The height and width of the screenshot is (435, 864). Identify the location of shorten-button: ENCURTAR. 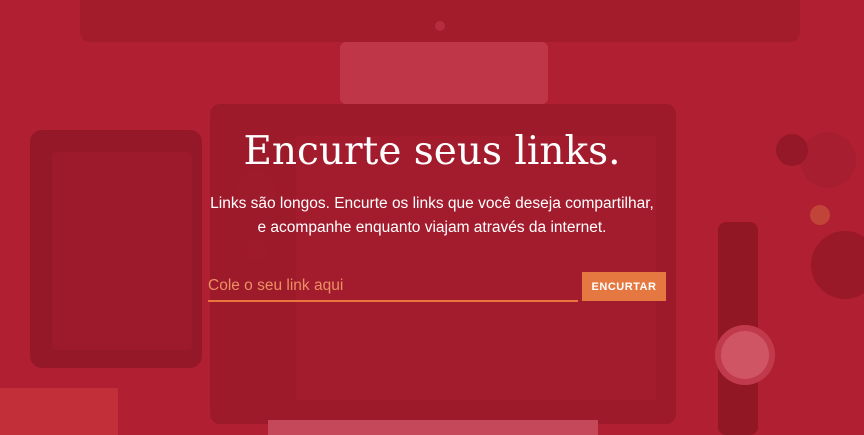
(624, 286).